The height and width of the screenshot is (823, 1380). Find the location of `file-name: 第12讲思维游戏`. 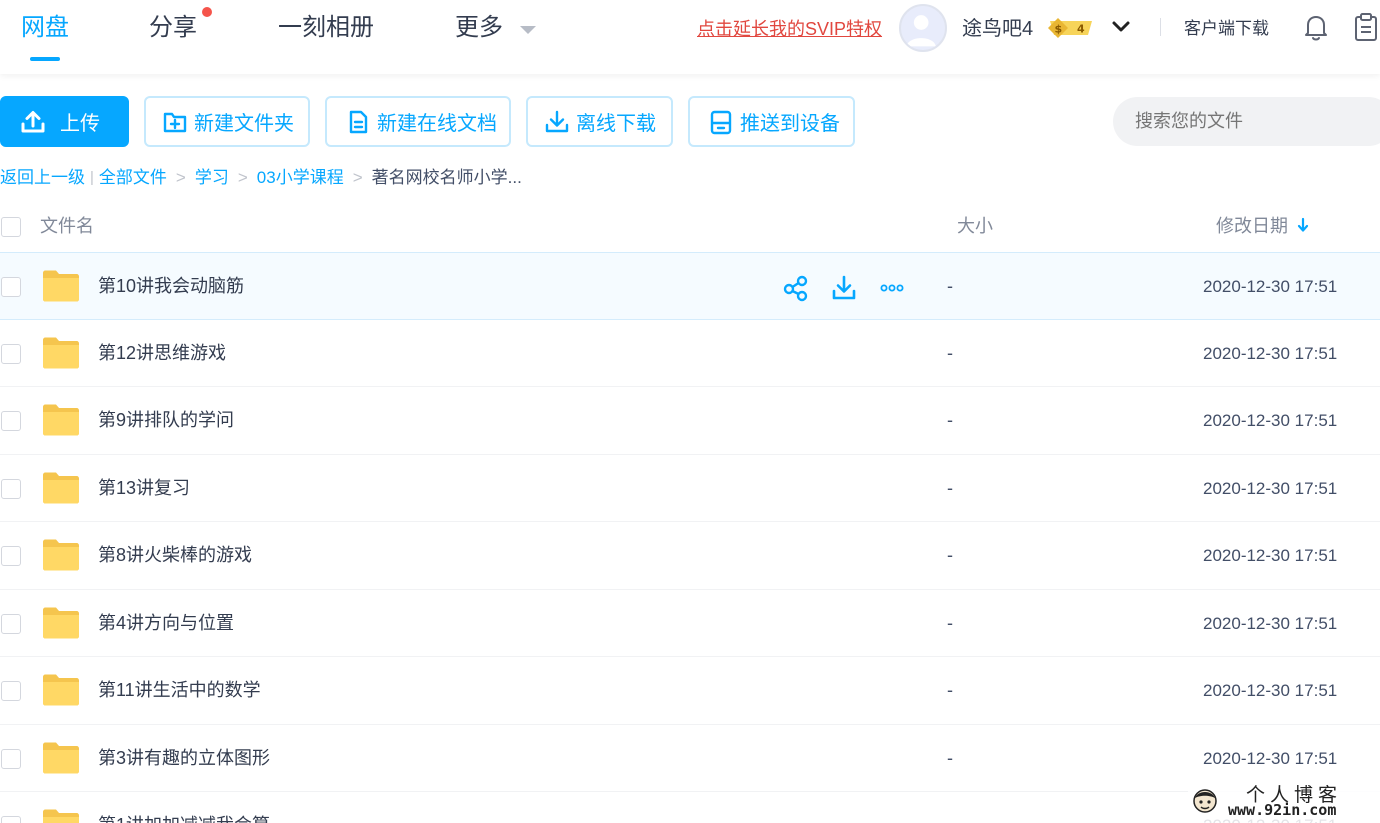

file-name: 第12讲思维游戏 is located at coordinates (162, 353).